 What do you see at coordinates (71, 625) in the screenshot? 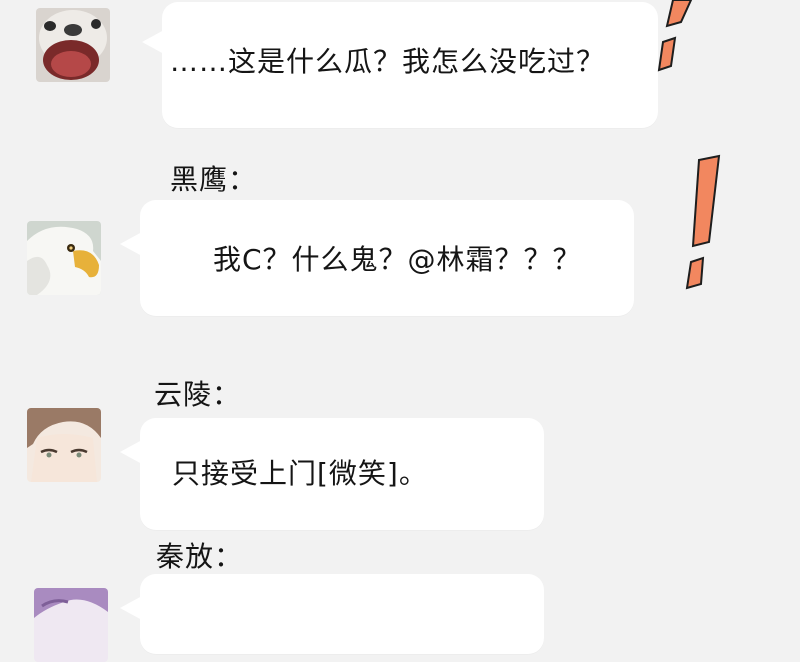
I see `purple-hair-avatar` at bounding box center [71, 625].